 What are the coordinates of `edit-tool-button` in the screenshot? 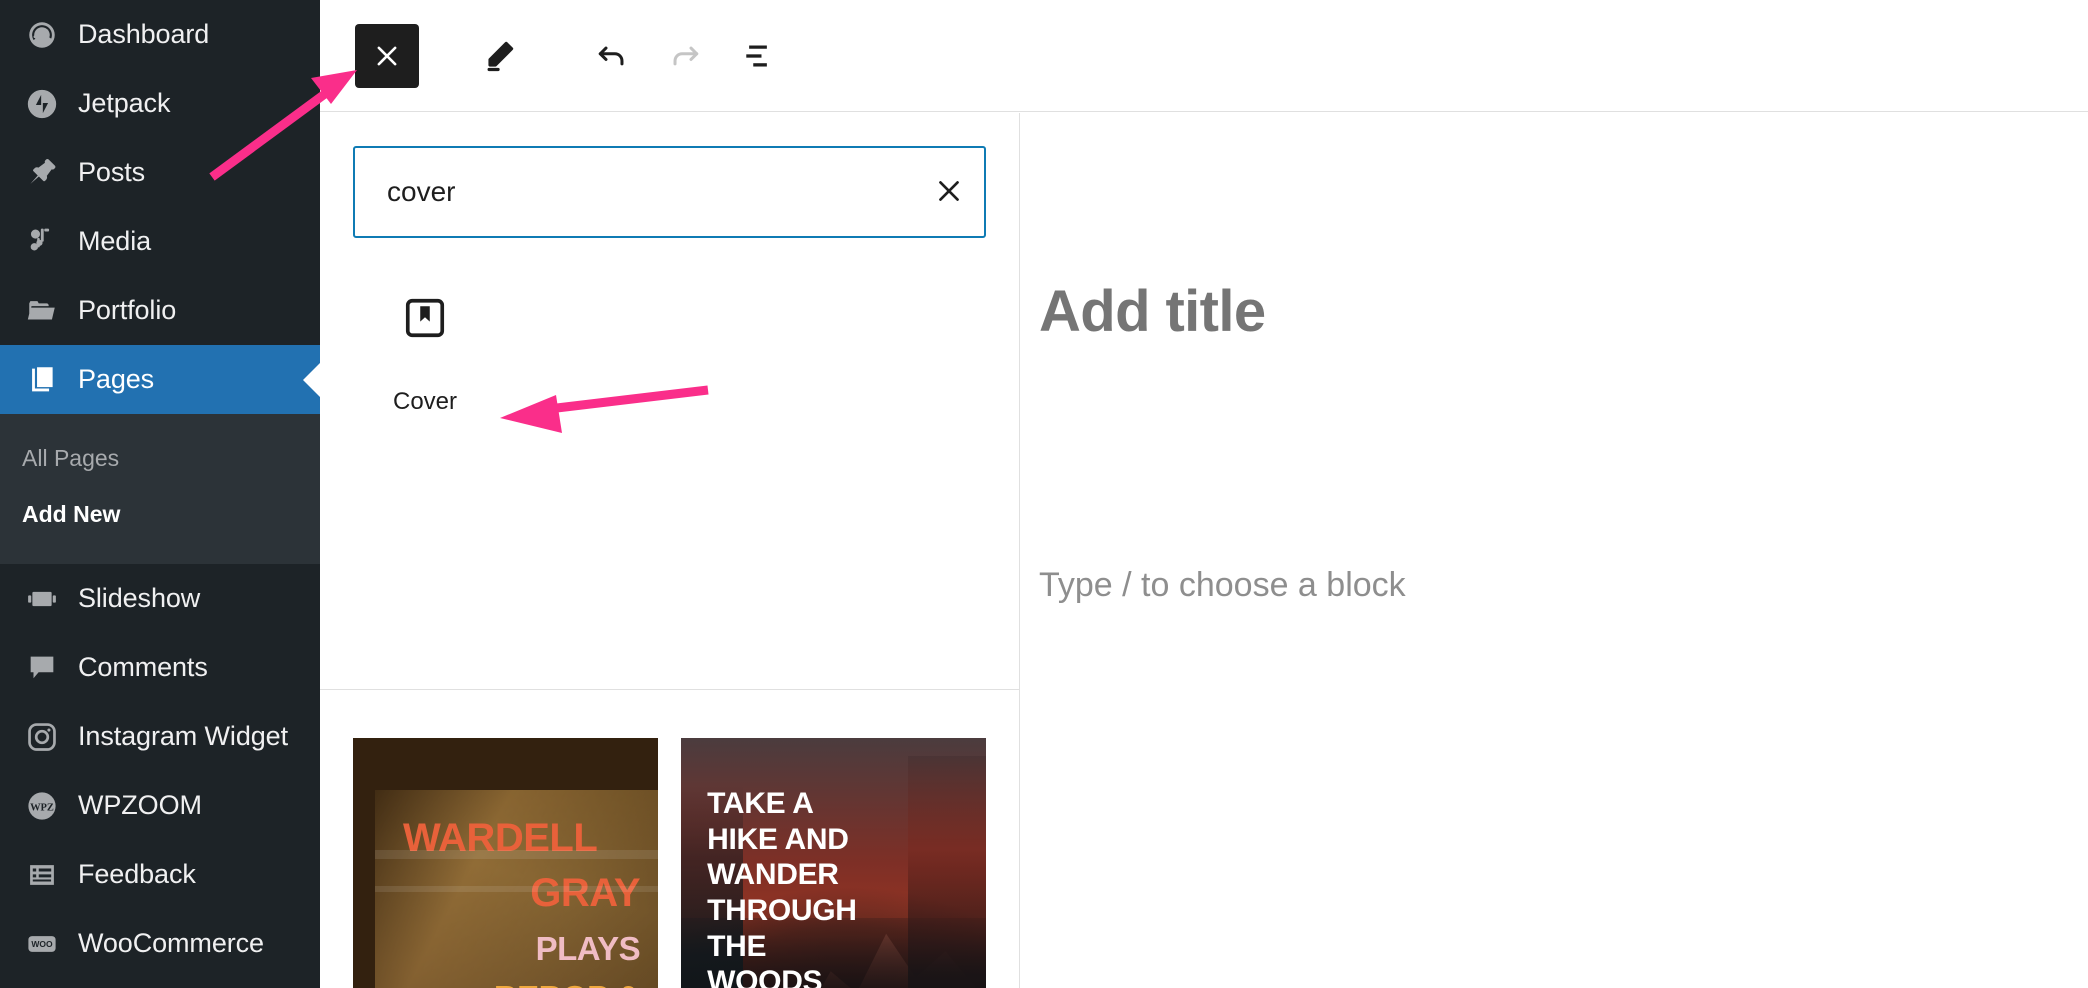 It's located at (499, 56).